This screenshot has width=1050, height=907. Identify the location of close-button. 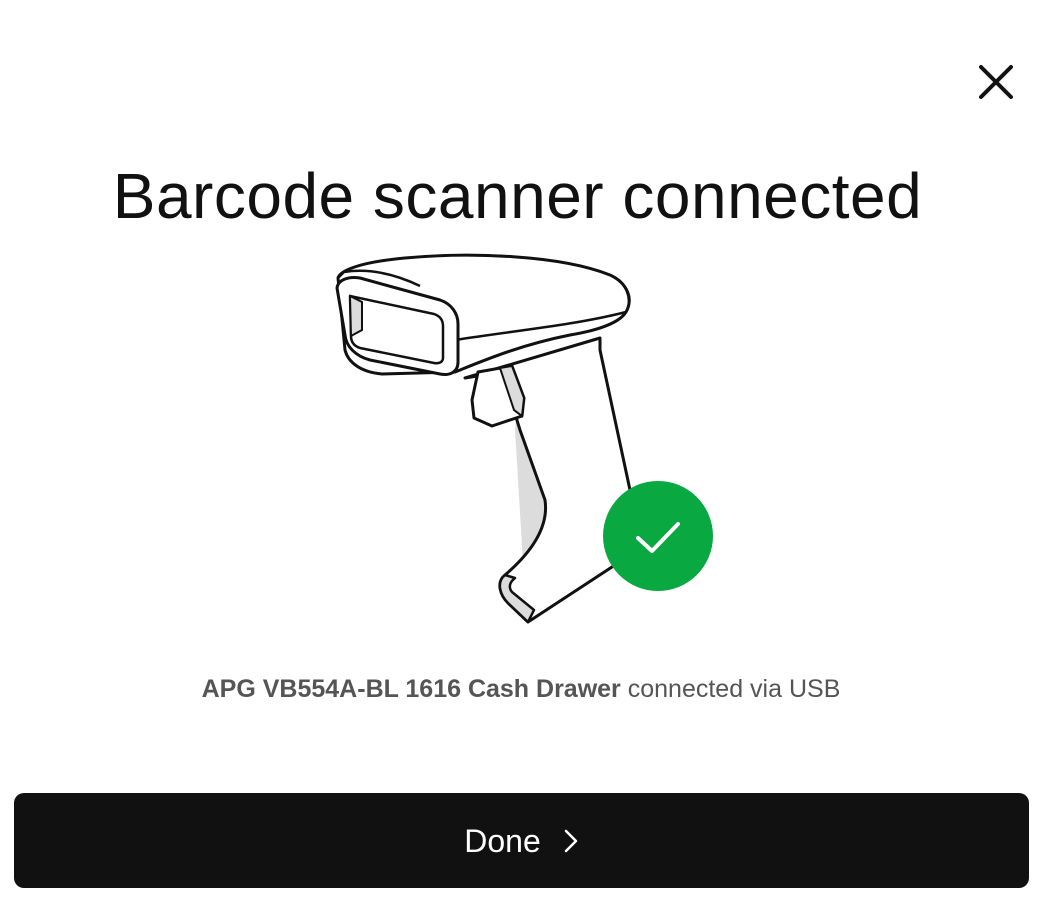
(996, 82).